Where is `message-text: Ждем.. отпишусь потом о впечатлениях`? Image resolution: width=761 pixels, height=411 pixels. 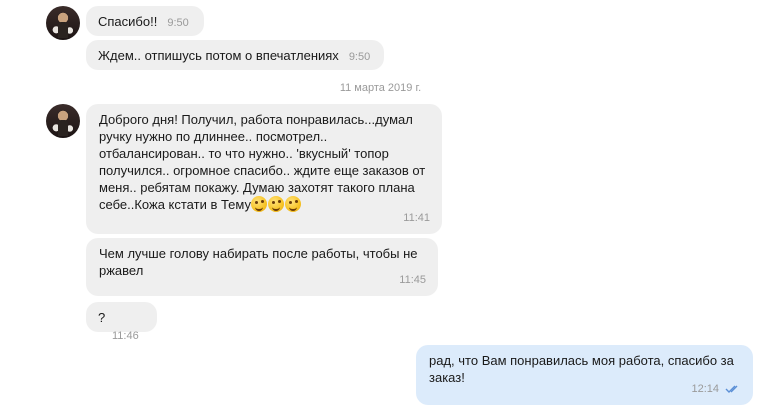 message-text: Ждем.. отпишусь потом о впечатлениях is located at coordinates (218, 55).